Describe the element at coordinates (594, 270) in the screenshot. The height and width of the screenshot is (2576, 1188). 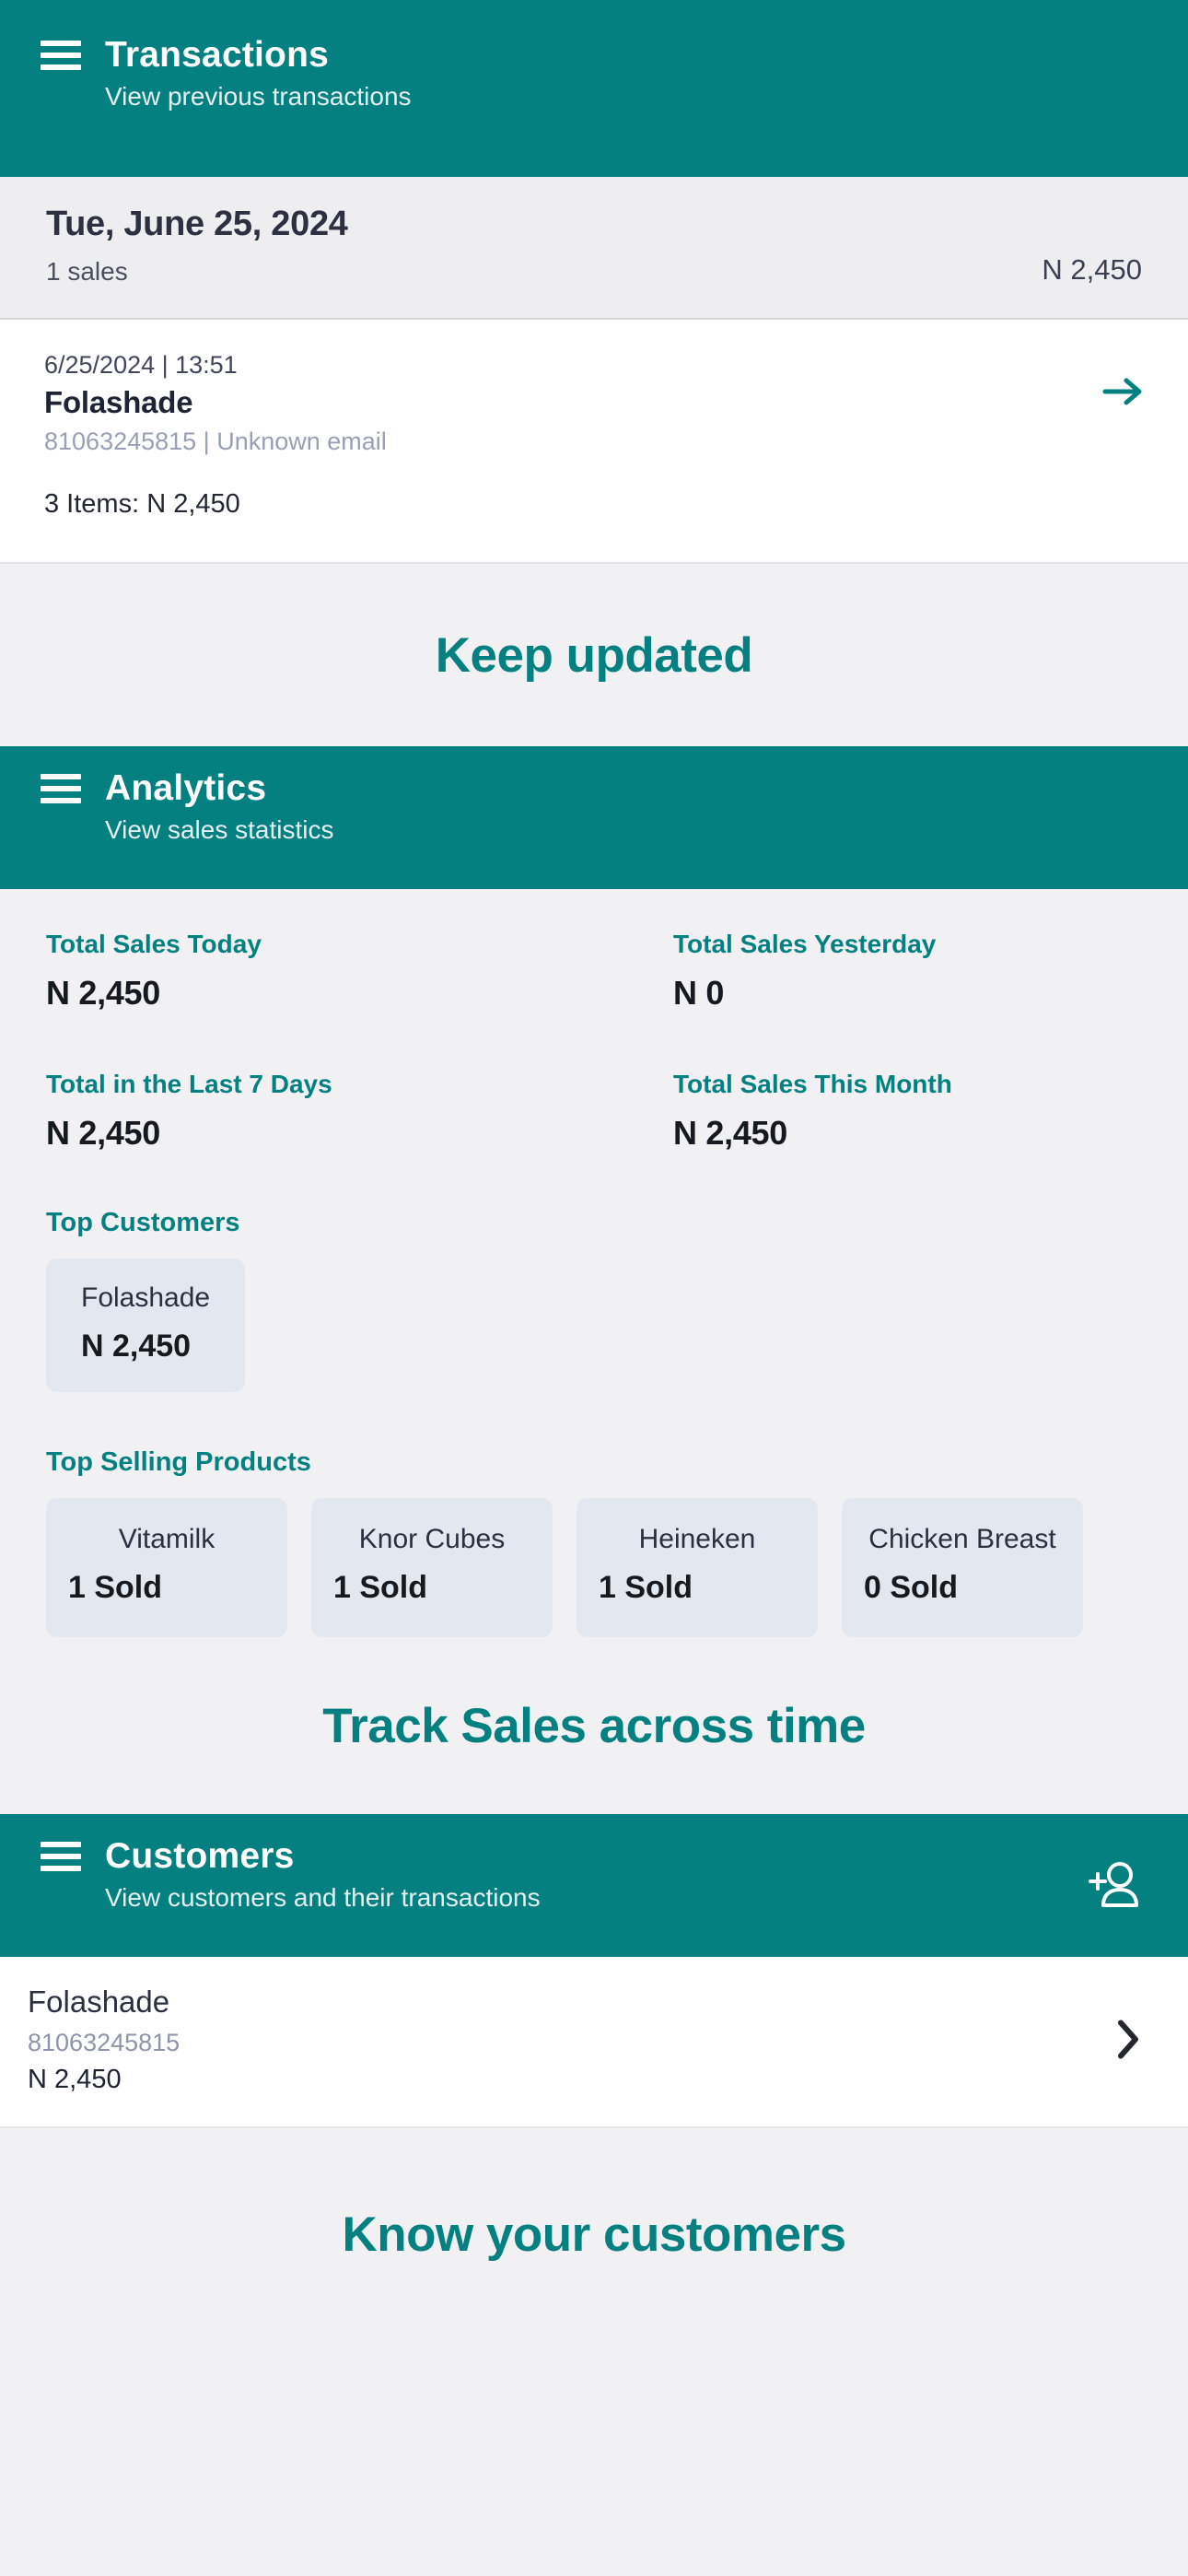
I see `transaction-date-summary: 1 sales N 2,450` at that location.